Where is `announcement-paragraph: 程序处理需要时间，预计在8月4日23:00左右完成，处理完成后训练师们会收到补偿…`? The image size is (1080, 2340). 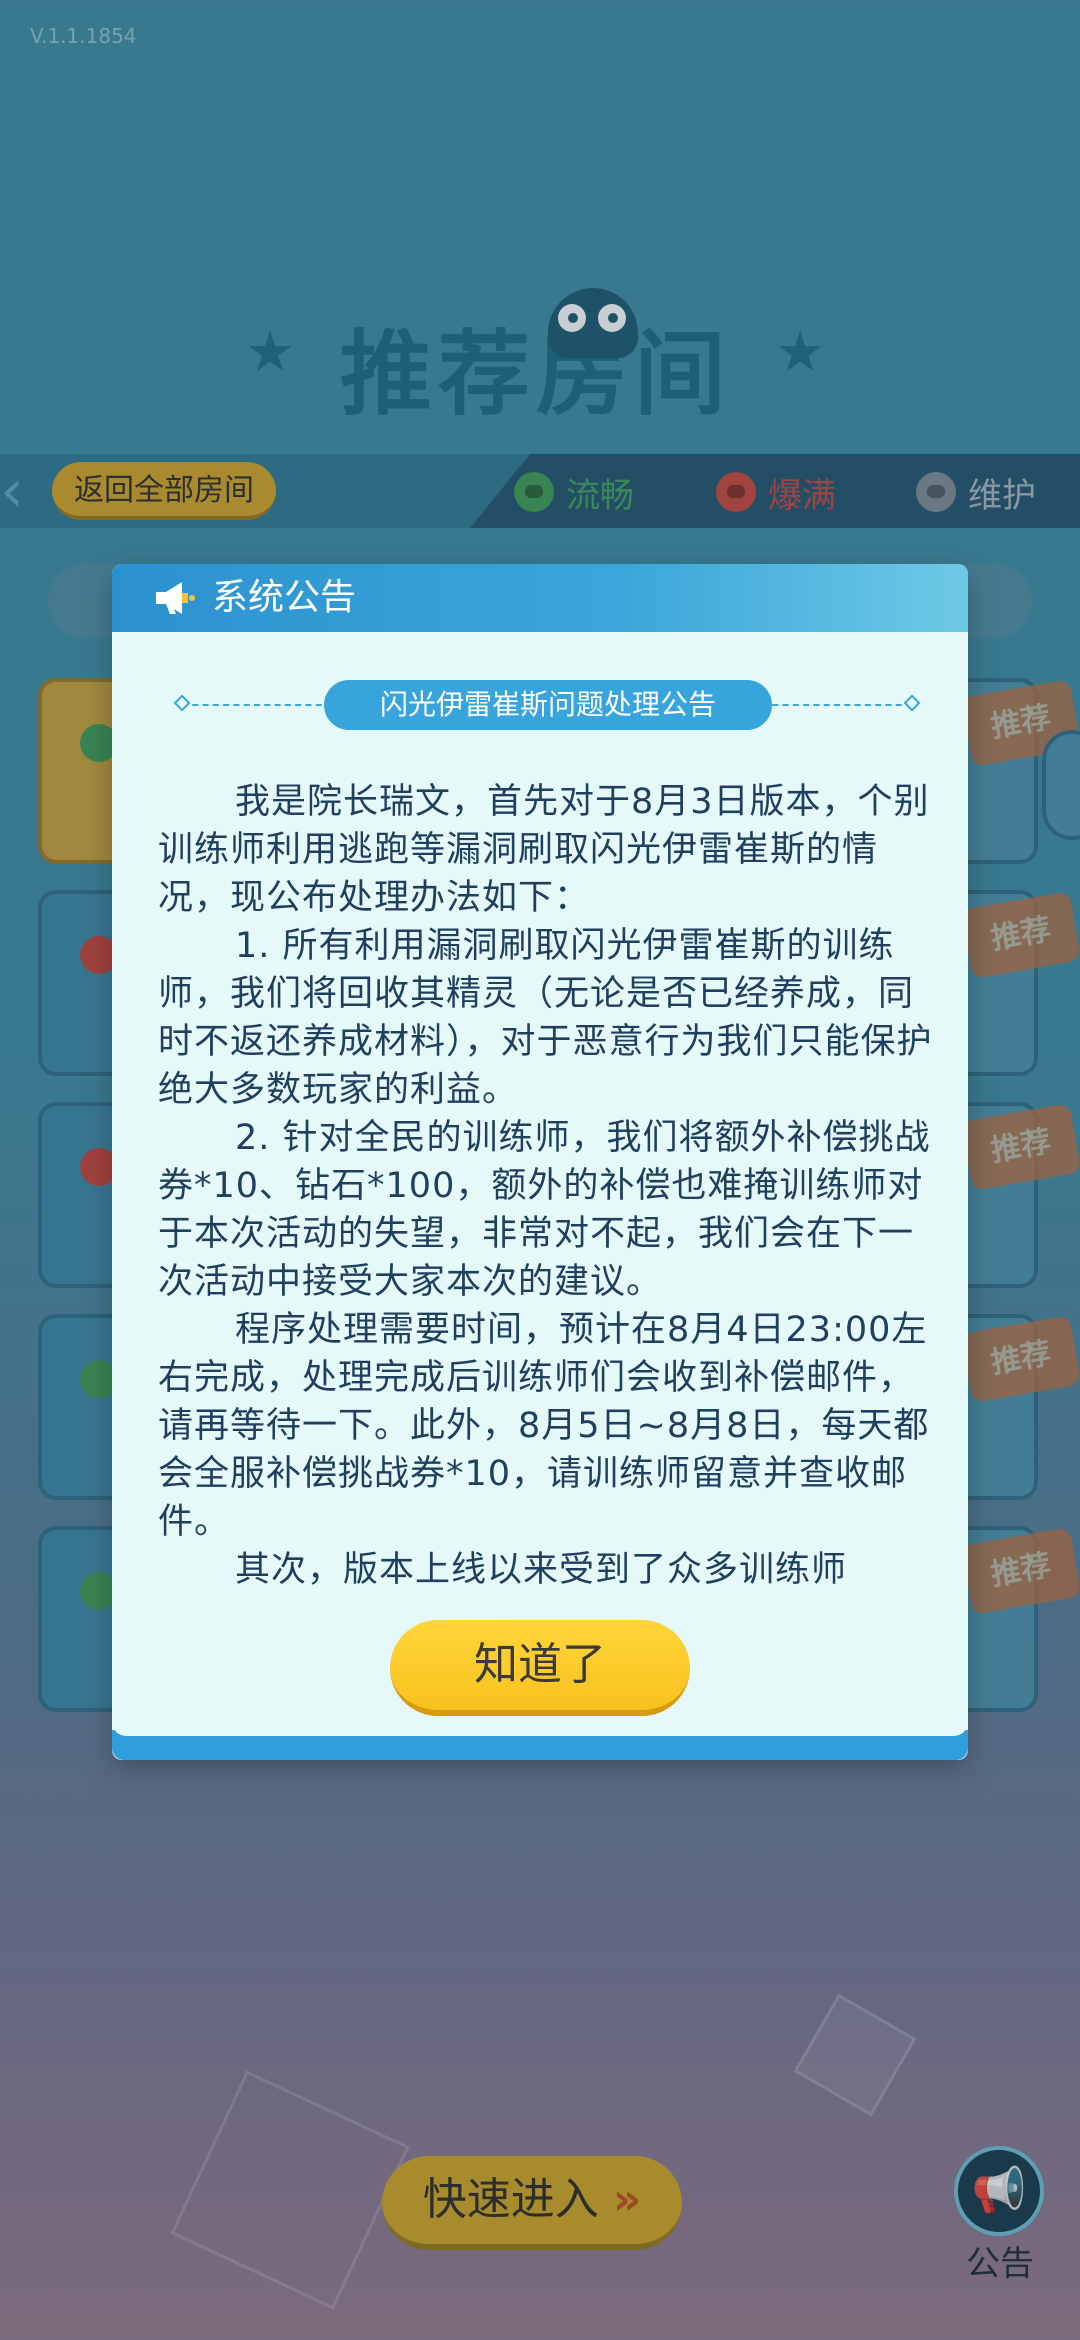 announcement-paragraph: 程序处理需要时间，预计在8月4日23:00左右完成，处理完成后训练师们会收到补偿… is located at coordinates (544, 1426).